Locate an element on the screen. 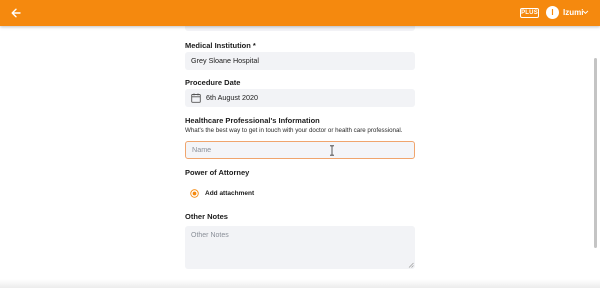 This screenshot has height=288, width=600. medical-institution-field: Grey Sloane Hospital is located at coordinates (300, 61).